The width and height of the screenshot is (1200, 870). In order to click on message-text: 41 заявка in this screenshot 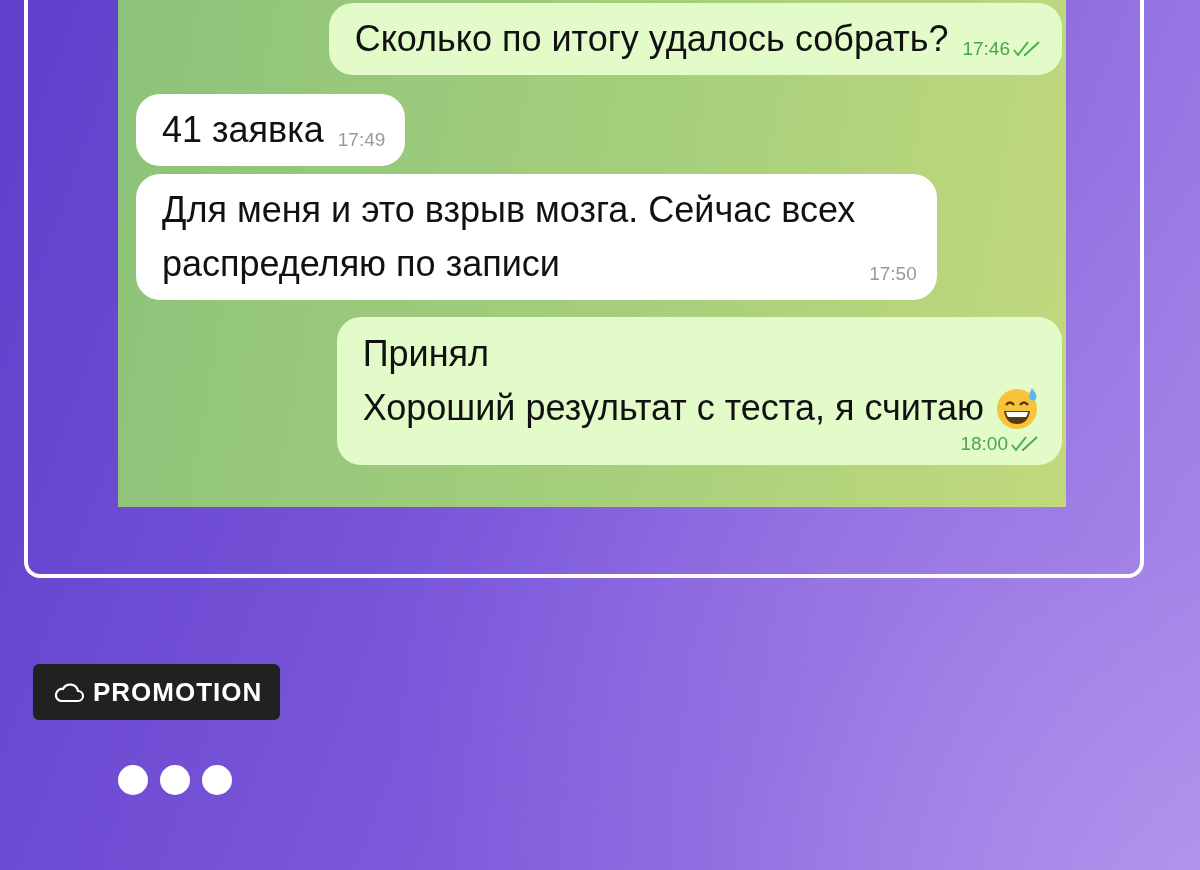, I will do `click(243, 130)`.